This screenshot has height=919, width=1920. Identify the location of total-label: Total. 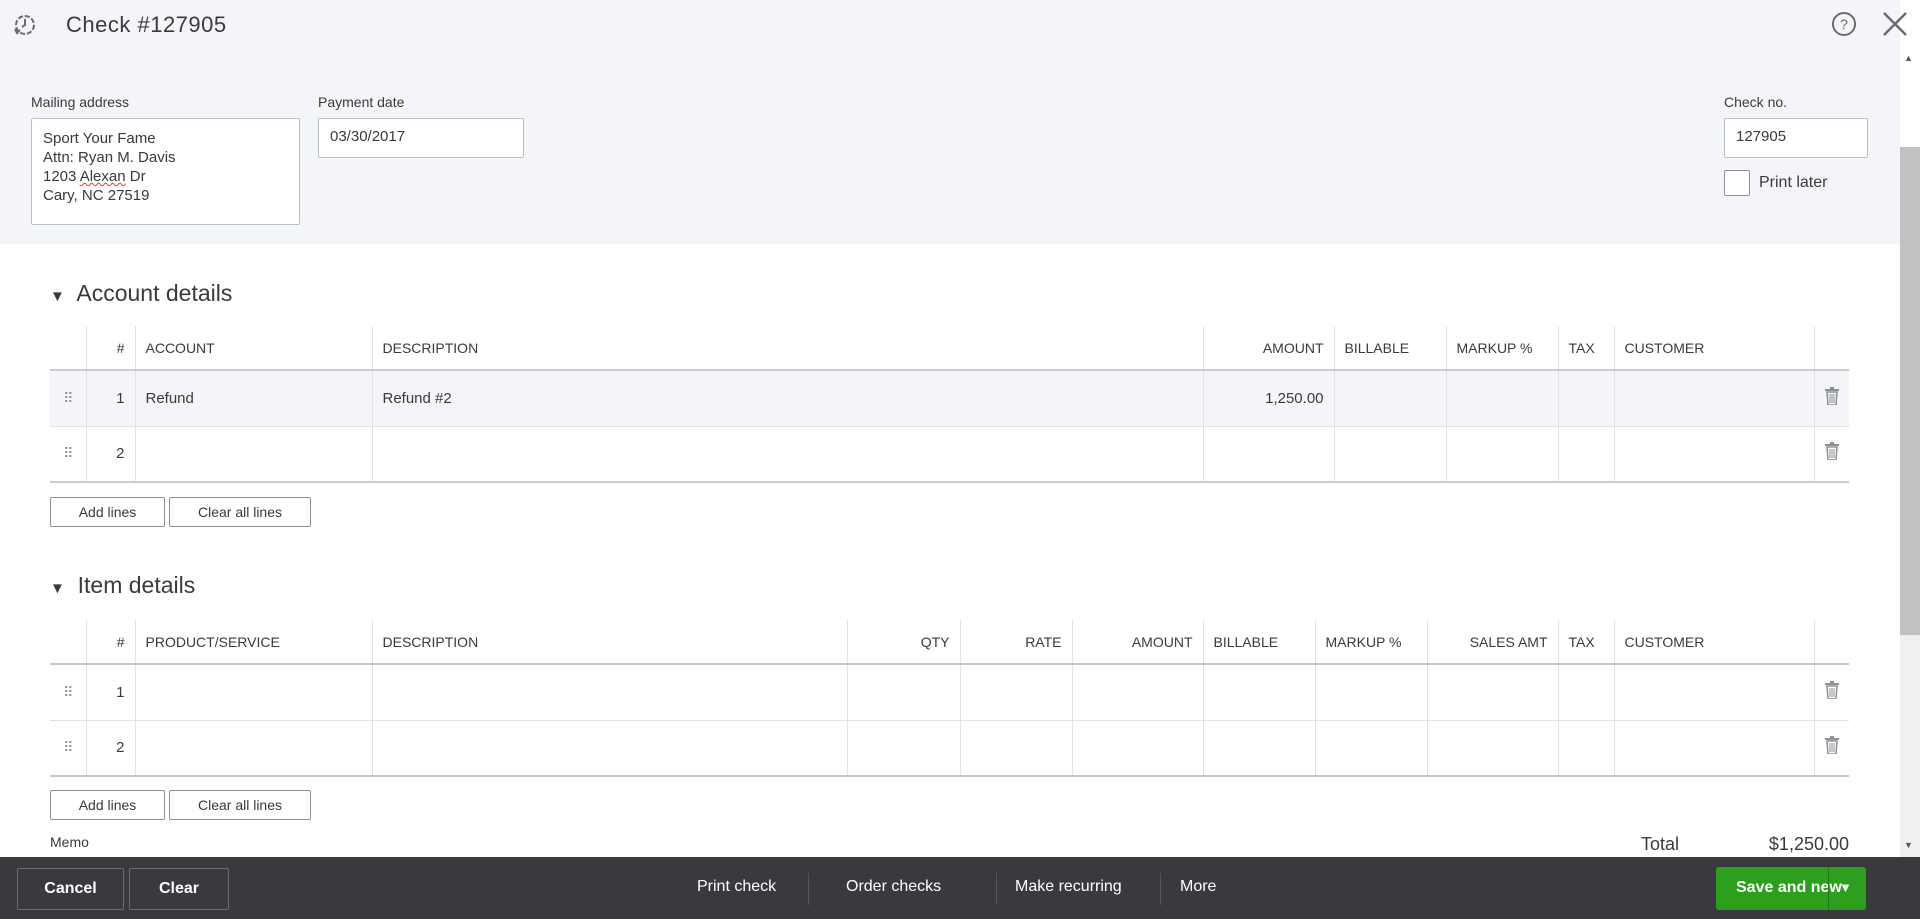
(1660, 844).